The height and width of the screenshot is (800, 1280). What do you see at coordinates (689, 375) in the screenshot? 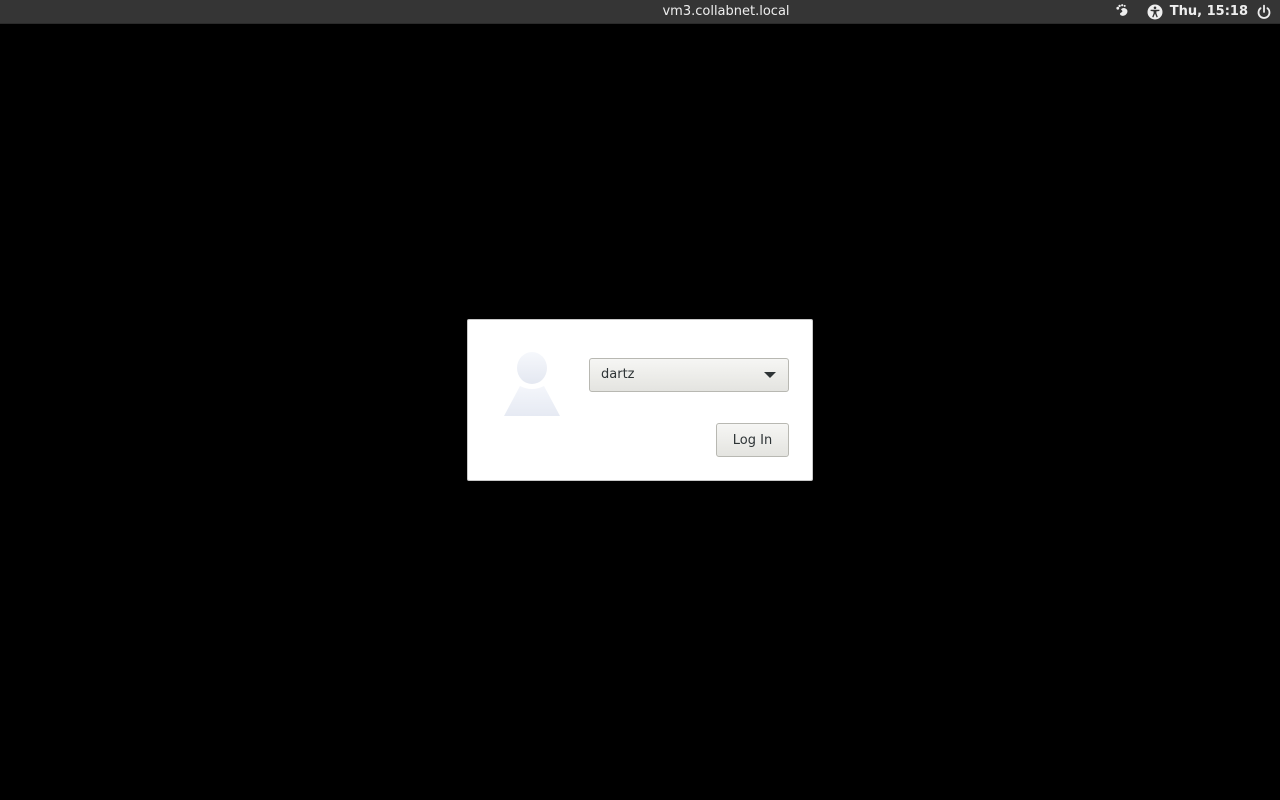
I see `user-select-dropdown: dartz` at bounding box center [689, 375].